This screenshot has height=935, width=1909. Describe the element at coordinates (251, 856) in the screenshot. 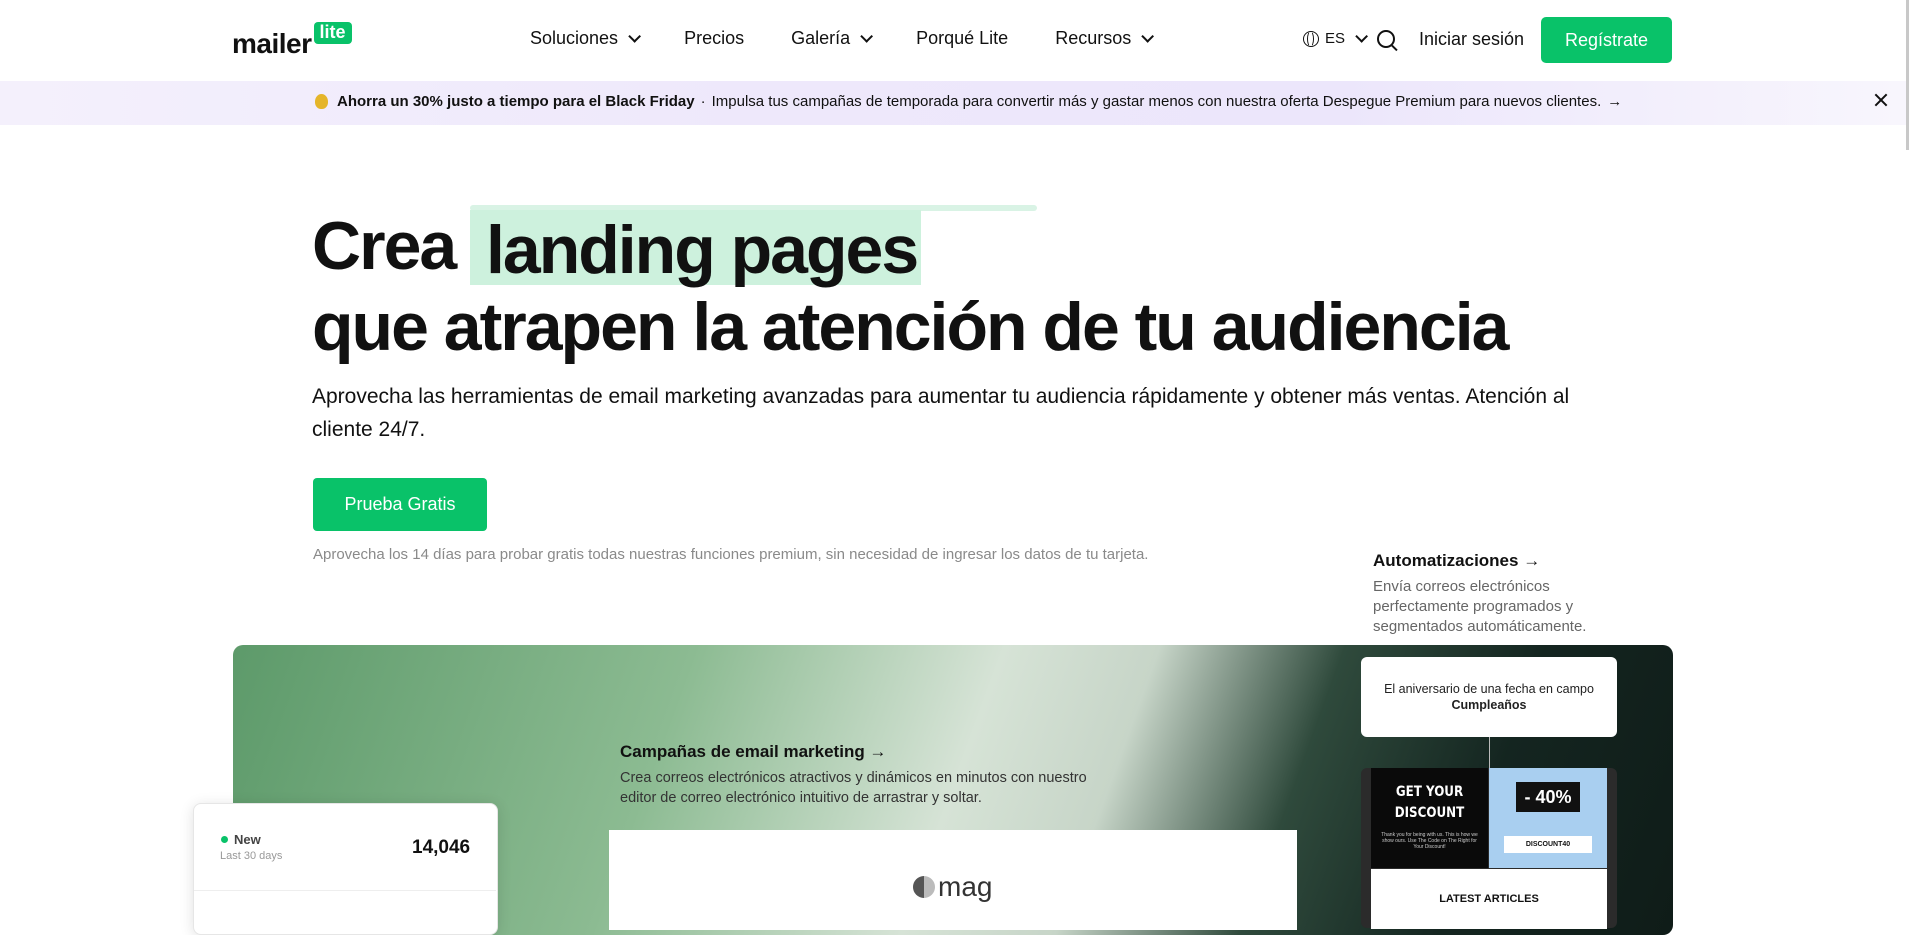

I see `stats-sublabel: Last 30 days` at that location.